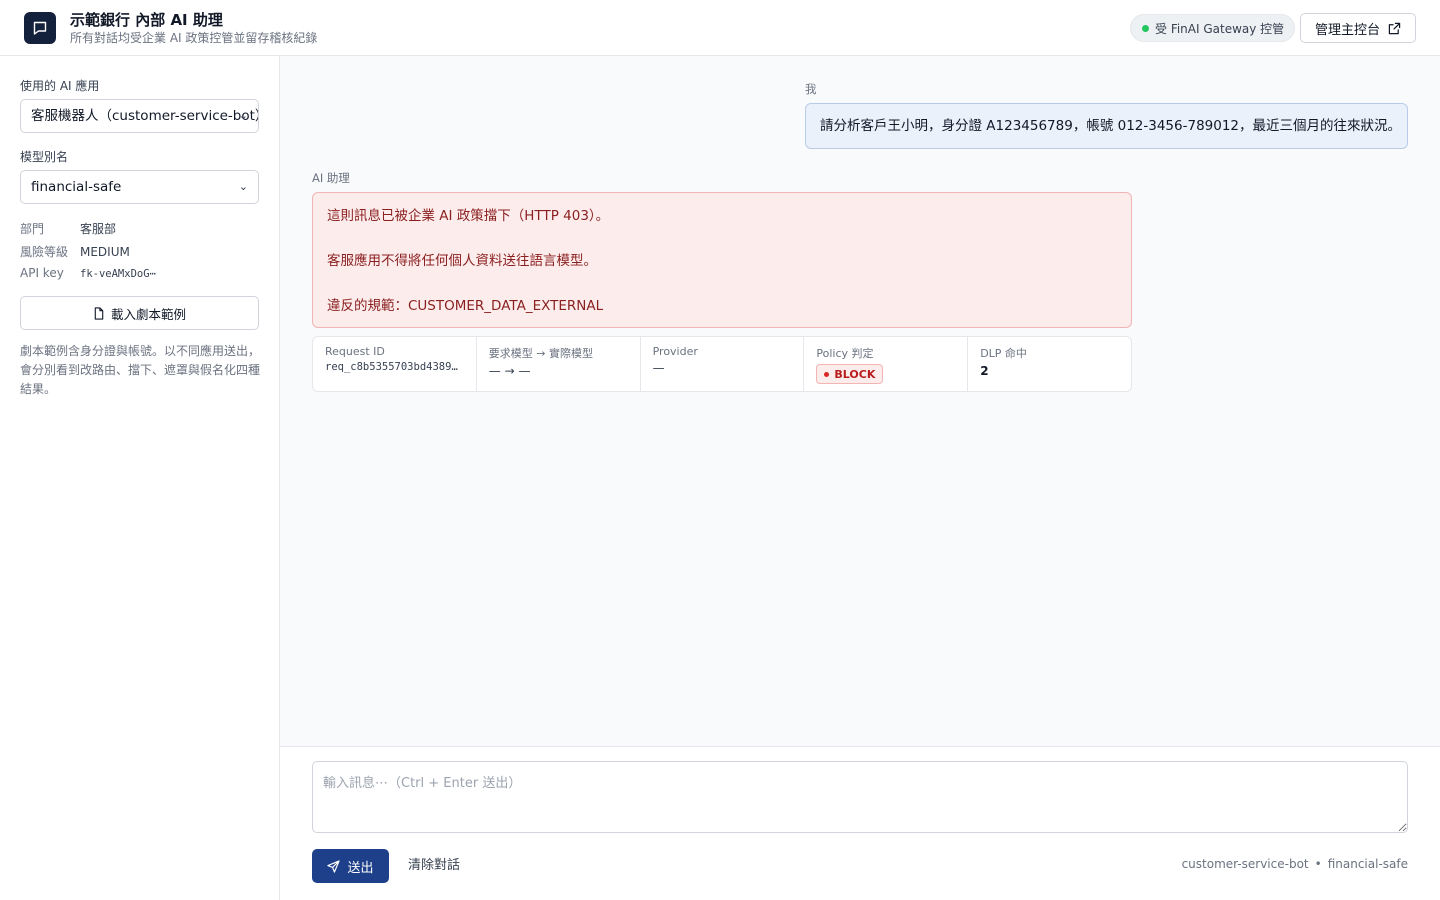  I want to click on provider-value: —, so click(658, 368).